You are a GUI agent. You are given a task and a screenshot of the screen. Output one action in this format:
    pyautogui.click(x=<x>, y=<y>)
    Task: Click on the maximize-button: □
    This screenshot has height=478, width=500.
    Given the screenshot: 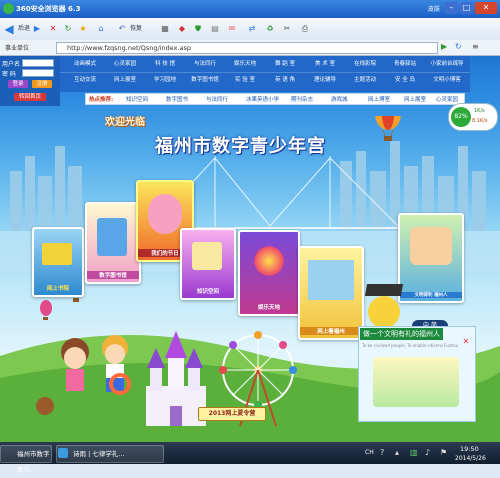 What is the action you would take?
    pyautogui.click(x=466, y=8)
    